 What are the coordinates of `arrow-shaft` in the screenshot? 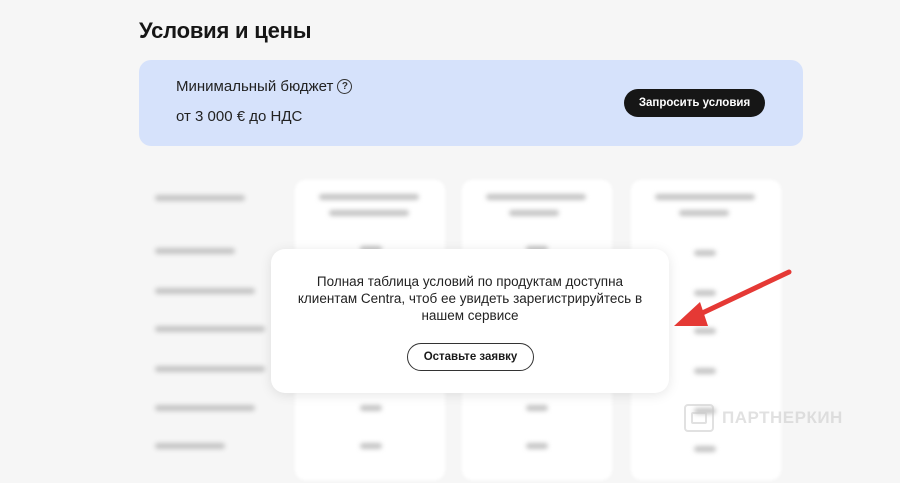 It's located at (742, 294).